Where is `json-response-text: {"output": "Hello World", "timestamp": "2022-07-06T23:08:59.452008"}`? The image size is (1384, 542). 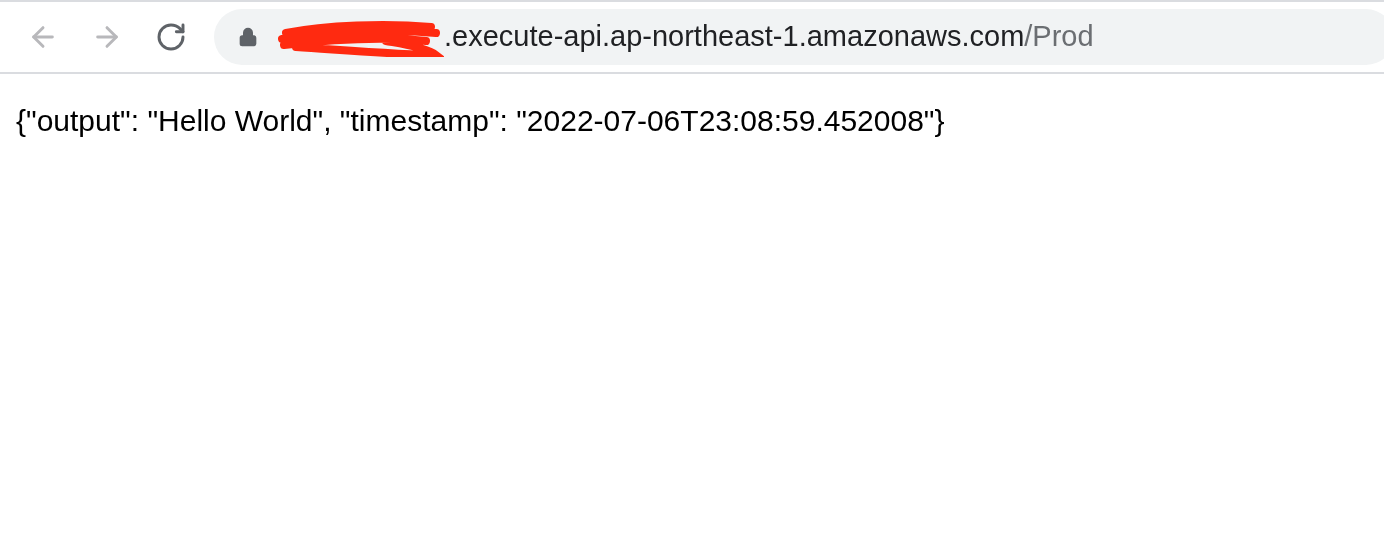
json-response-text: {"output": "Hello World", "timestamp": "2022-07-06T23:08:59.452008"} is located at coordinates (480, 120).